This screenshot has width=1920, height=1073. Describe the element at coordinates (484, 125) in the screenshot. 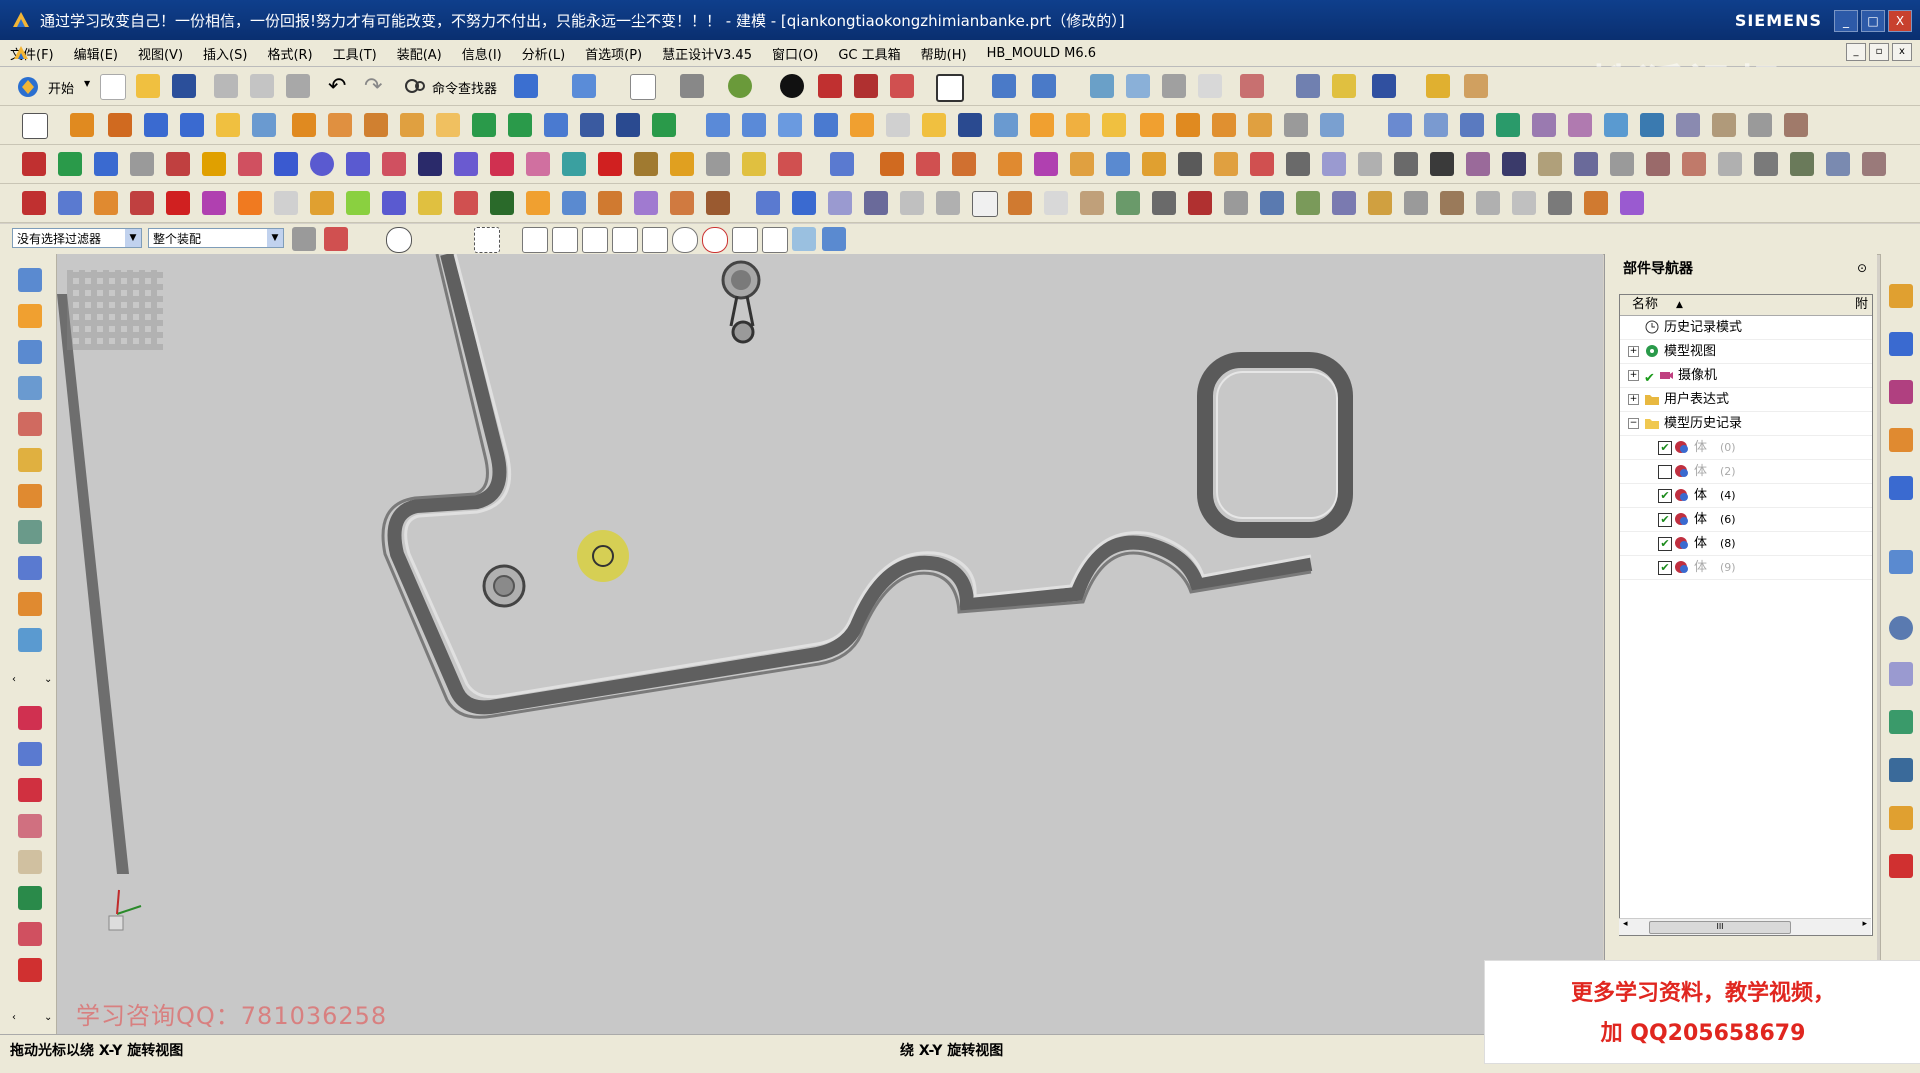

I see `unite-icon` at that location.